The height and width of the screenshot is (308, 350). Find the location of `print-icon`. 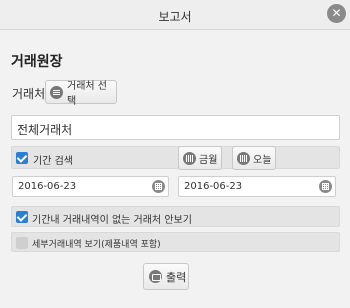

print-icon is located at coordinates (155, 276).